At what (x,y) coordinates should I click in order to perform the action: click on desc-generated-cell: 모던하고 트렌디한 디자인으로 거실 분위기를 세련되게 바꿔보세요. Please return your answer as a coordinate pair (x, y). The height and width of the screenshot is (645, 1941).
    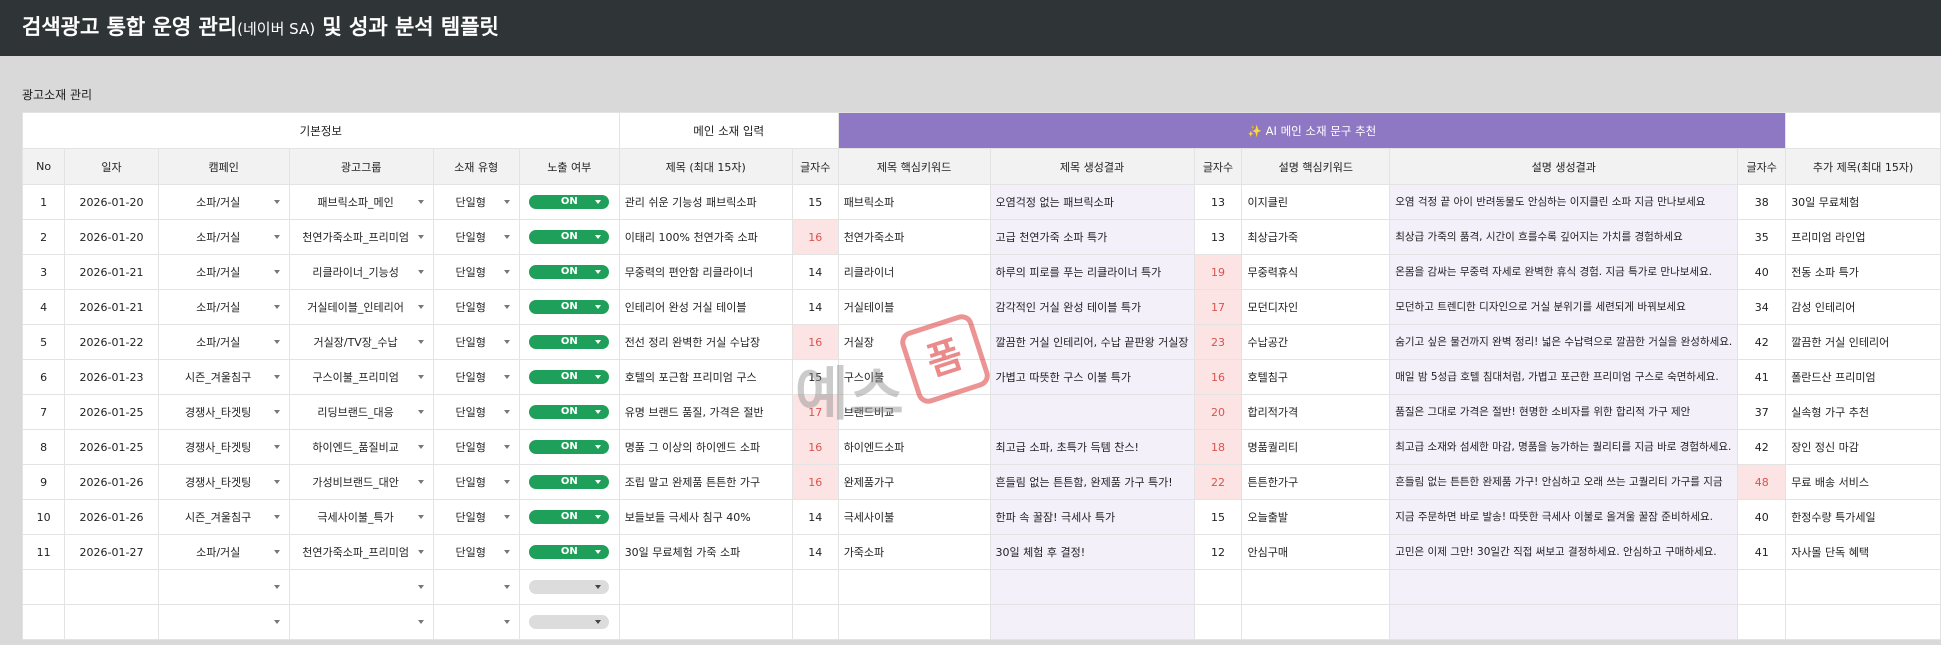
    Looking at the image, I should click on (1564, 307).